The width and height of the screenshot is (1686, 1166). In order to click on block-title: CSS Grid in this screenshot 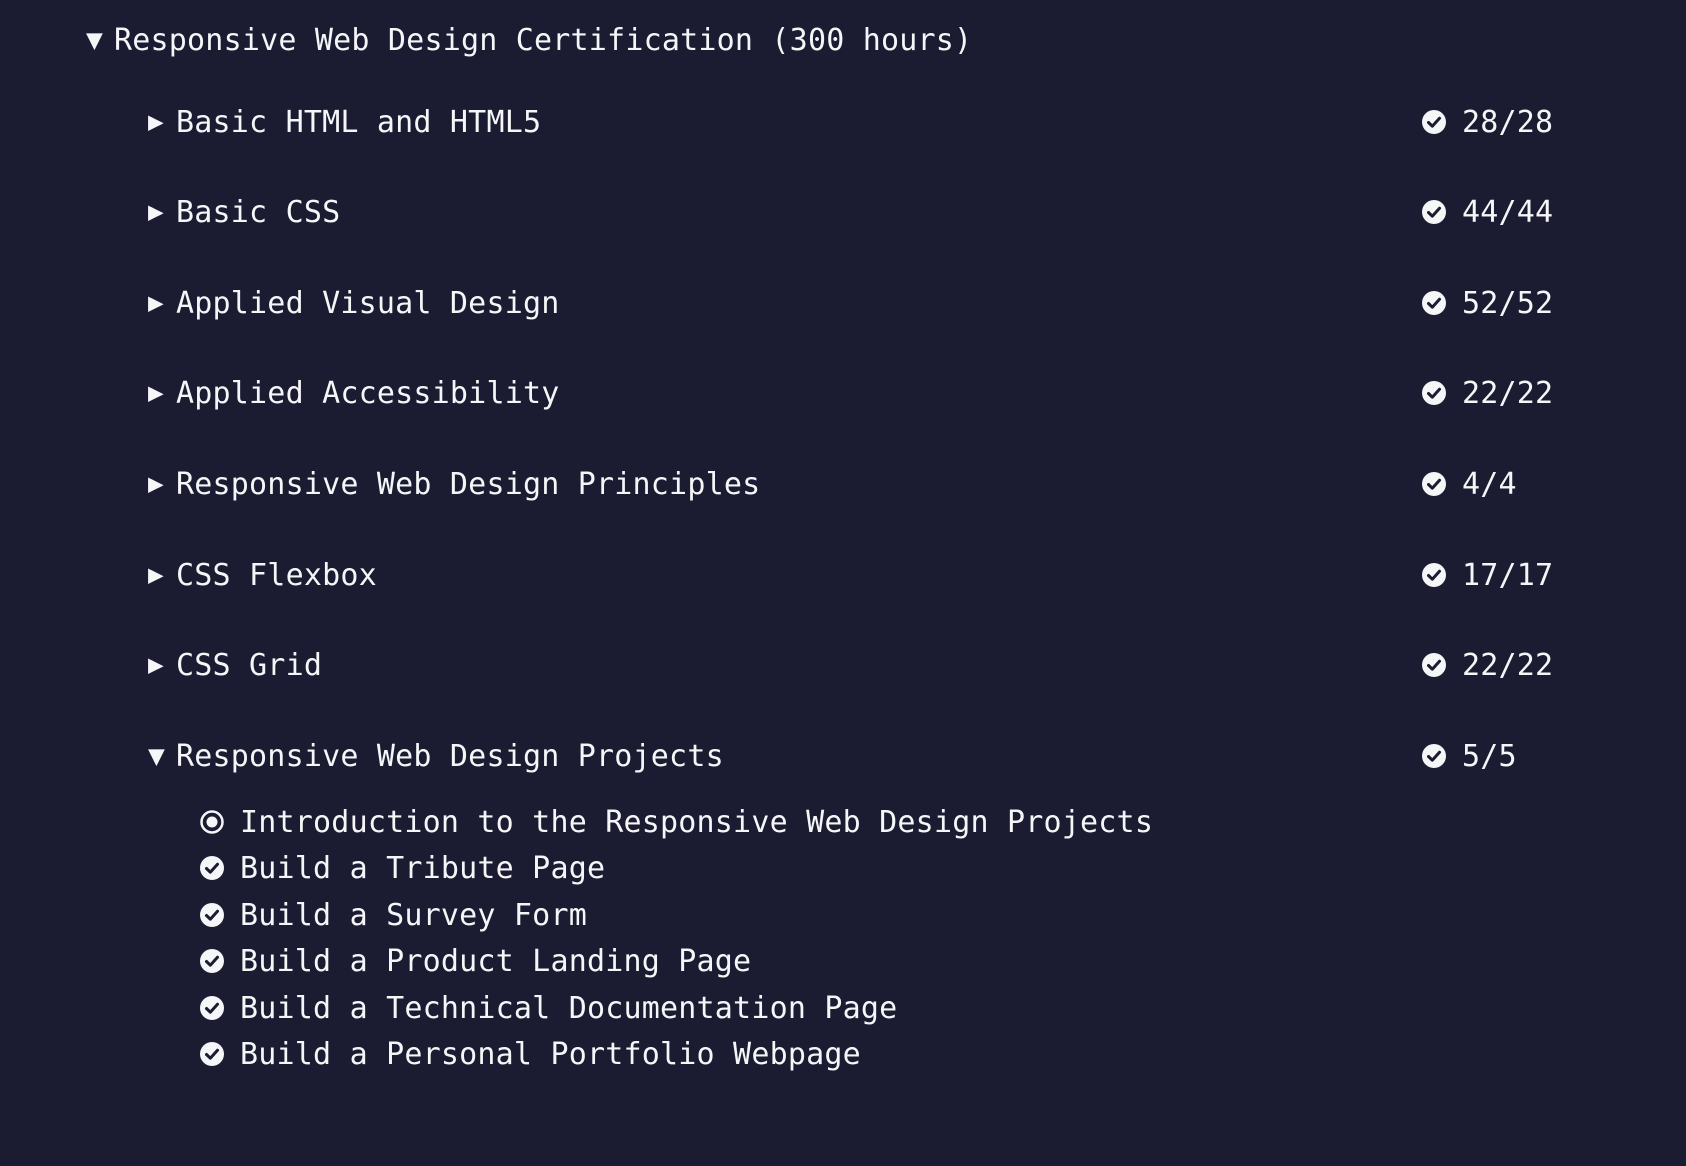, I will do `click(249, 665)`.